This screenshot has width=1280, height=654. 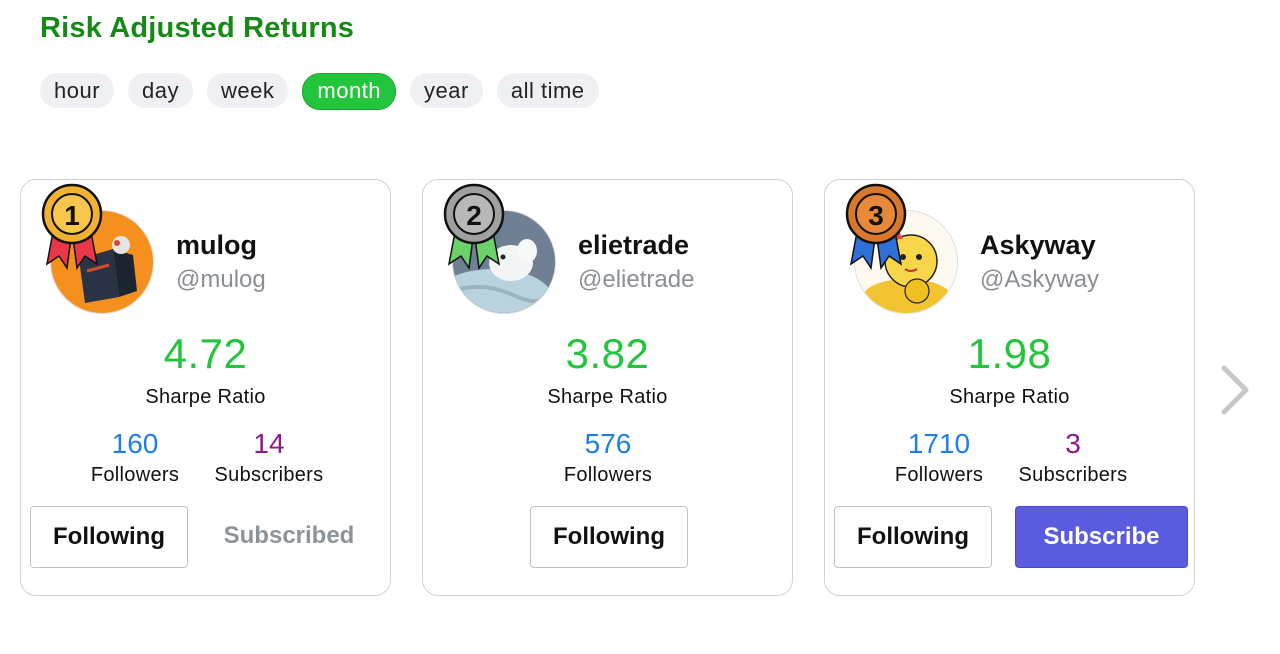 What do you see at coordinates (446, 90) in the screenshot?
I see `period-tab-year: year` at bounding box center [446, 90].